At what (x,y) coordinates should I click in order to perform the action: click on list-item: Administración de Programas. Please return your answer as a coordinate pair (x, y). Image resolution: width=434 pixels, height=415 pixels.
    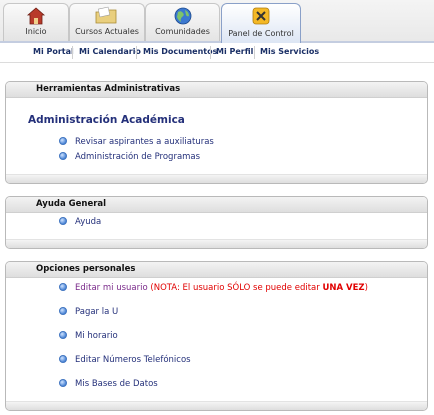
    Looking at the image, I should click on (129, 156).